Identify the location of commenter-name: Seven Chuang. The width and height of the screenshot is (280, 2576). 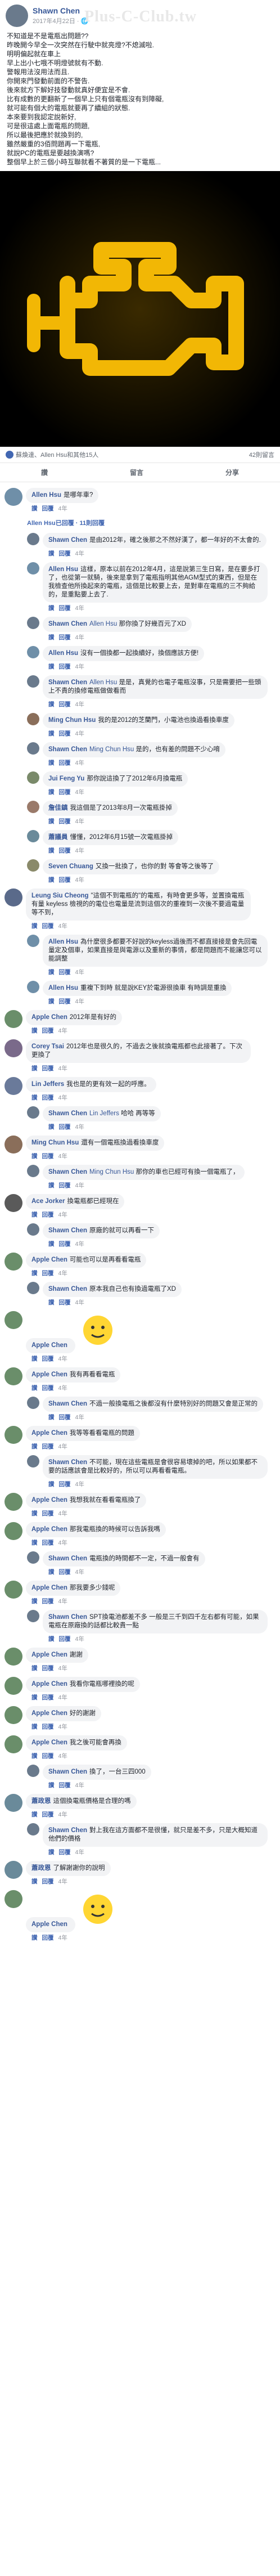
(70, 866).